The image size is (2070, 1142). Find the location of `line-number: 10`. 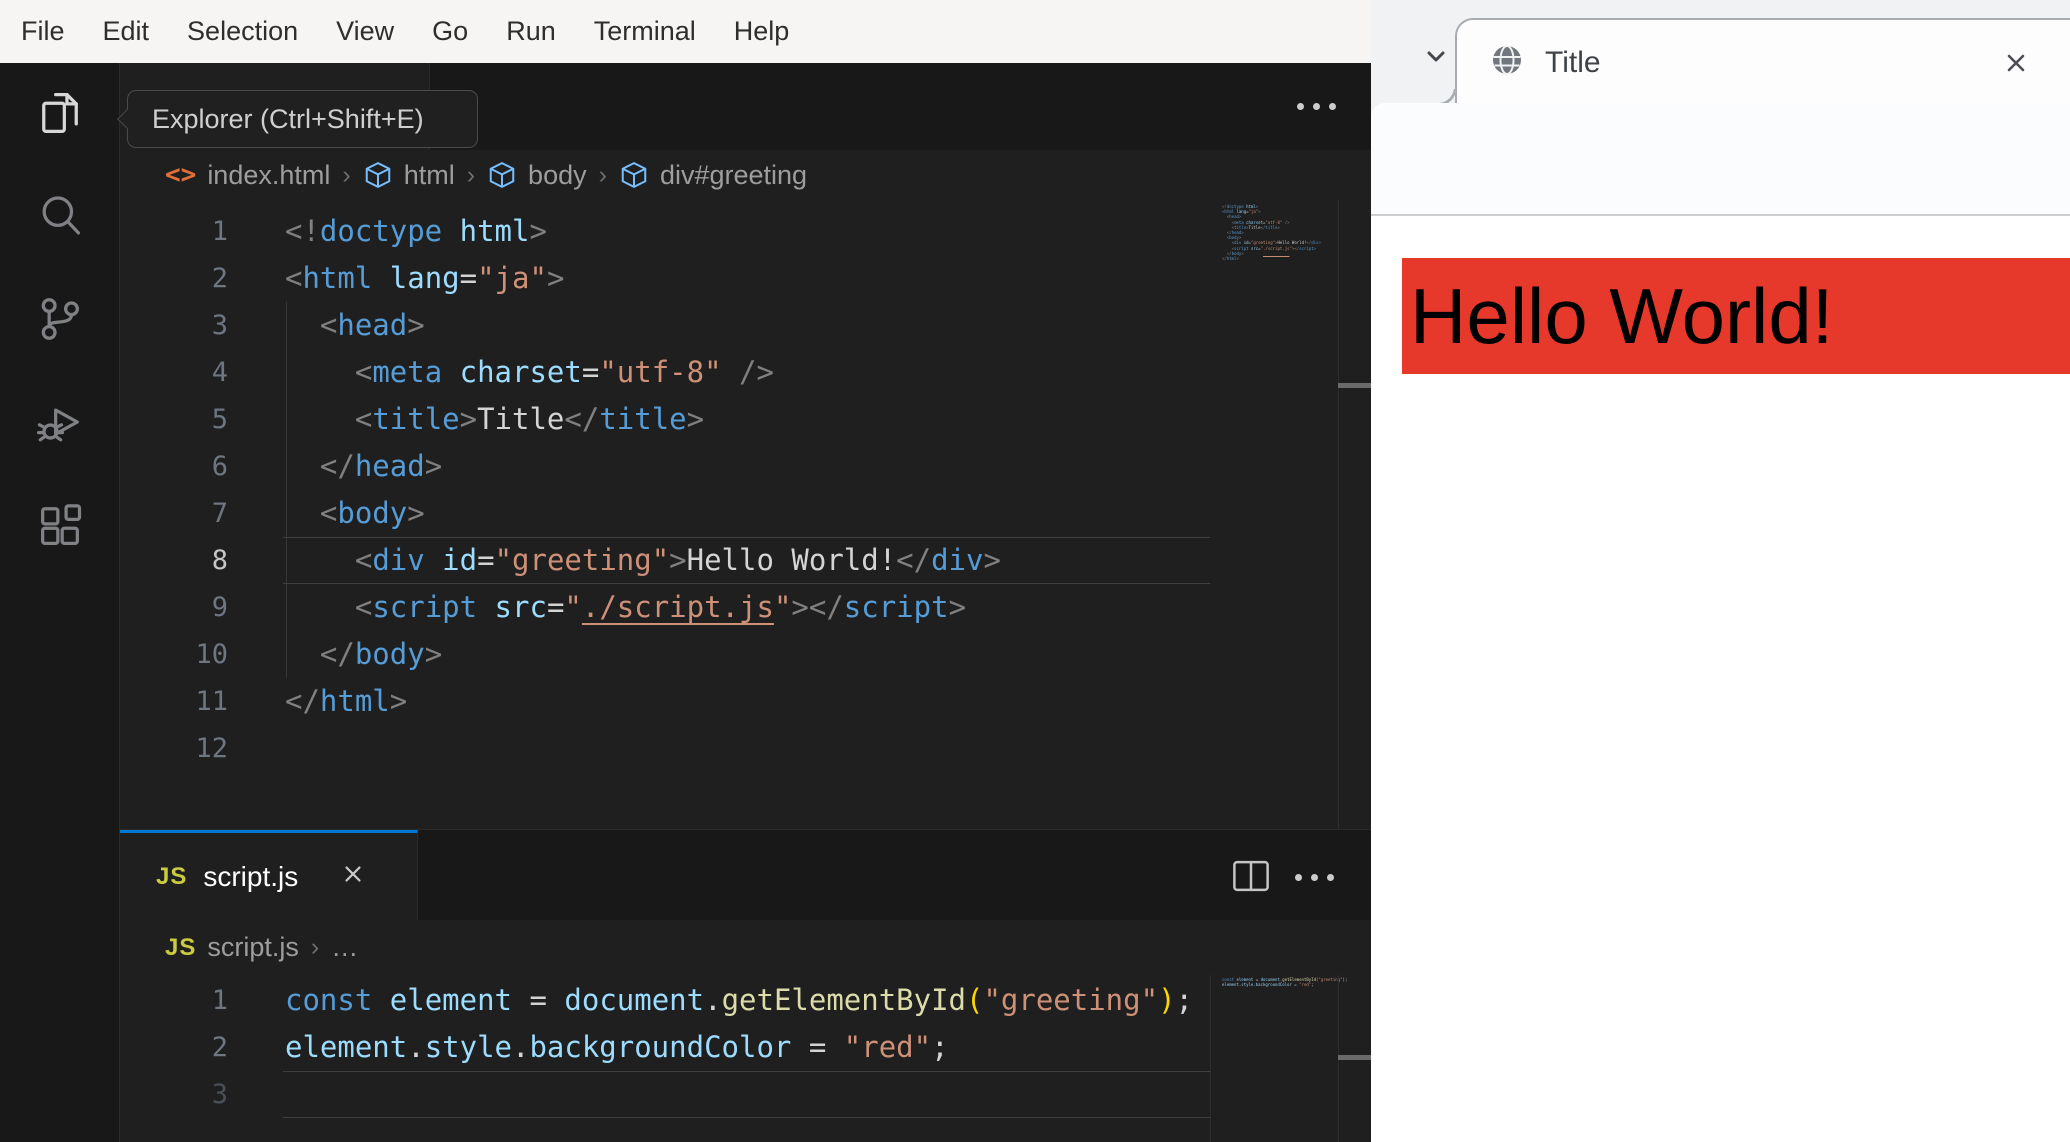

line-number: 10 is located at coordinates (211, 654).